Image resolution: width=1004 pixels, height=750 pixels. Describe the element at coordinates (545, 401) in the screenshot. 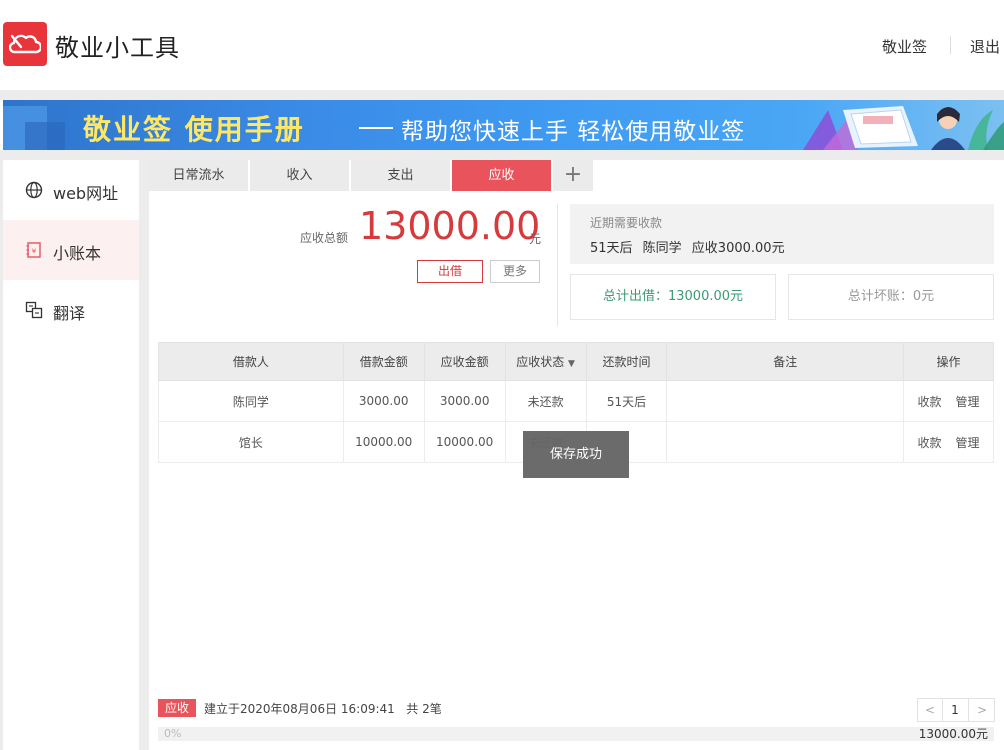

I see `cell-status: 未还款` at that location.